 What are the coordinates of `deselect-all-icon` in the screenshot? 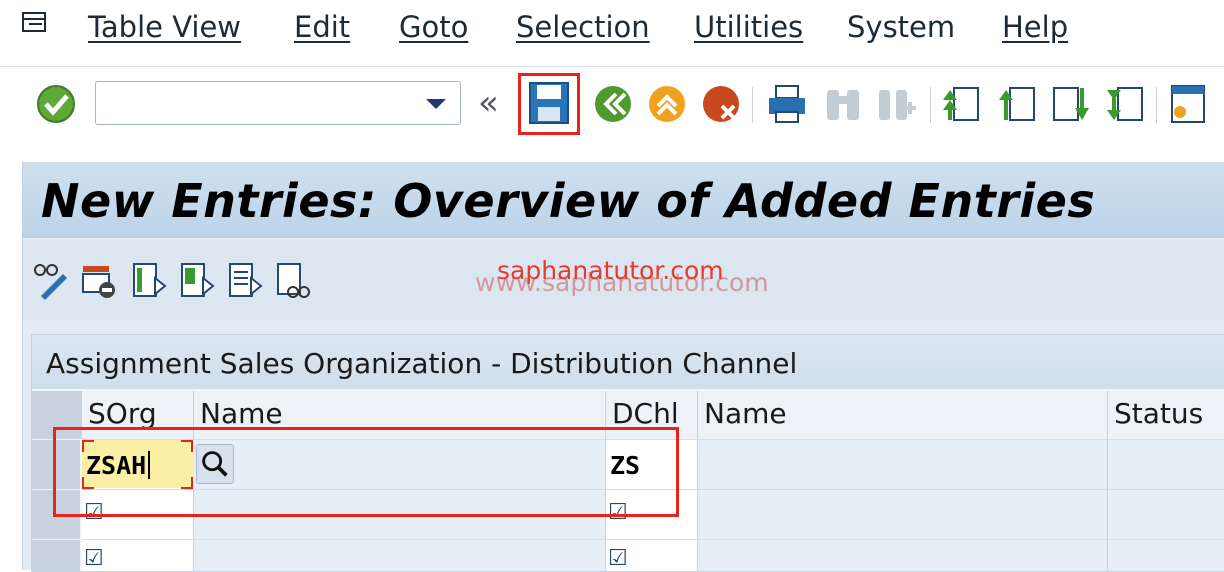 It's located at (245, 280).